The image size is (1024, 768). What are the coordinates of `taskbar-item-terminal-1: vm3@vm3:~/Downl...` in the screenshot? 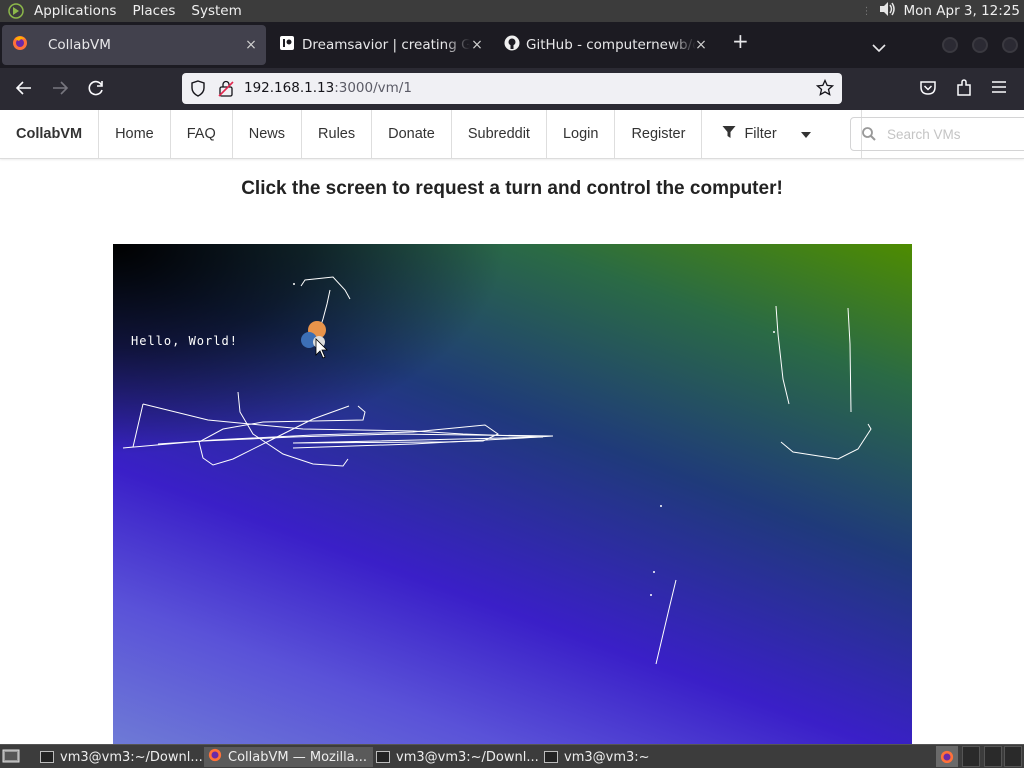 It's located at (121, 757).